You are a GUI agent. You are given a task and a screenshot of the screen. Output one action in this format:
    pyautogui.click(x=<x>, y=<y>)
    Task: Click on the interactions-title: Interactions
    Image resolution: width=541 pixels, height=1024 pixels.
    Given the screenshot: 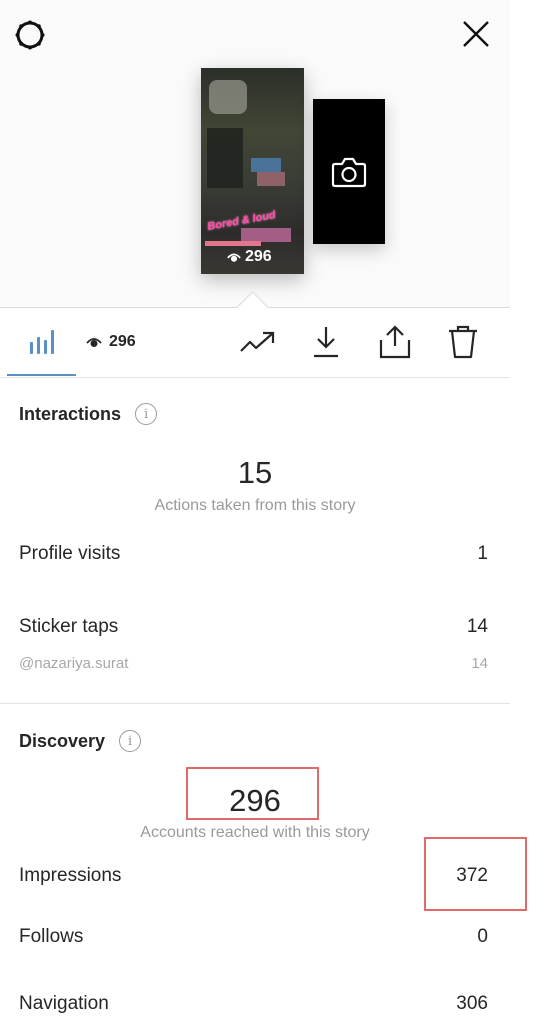 What is the action you would take?
    pyautogui.click(x=70, y=413)
    